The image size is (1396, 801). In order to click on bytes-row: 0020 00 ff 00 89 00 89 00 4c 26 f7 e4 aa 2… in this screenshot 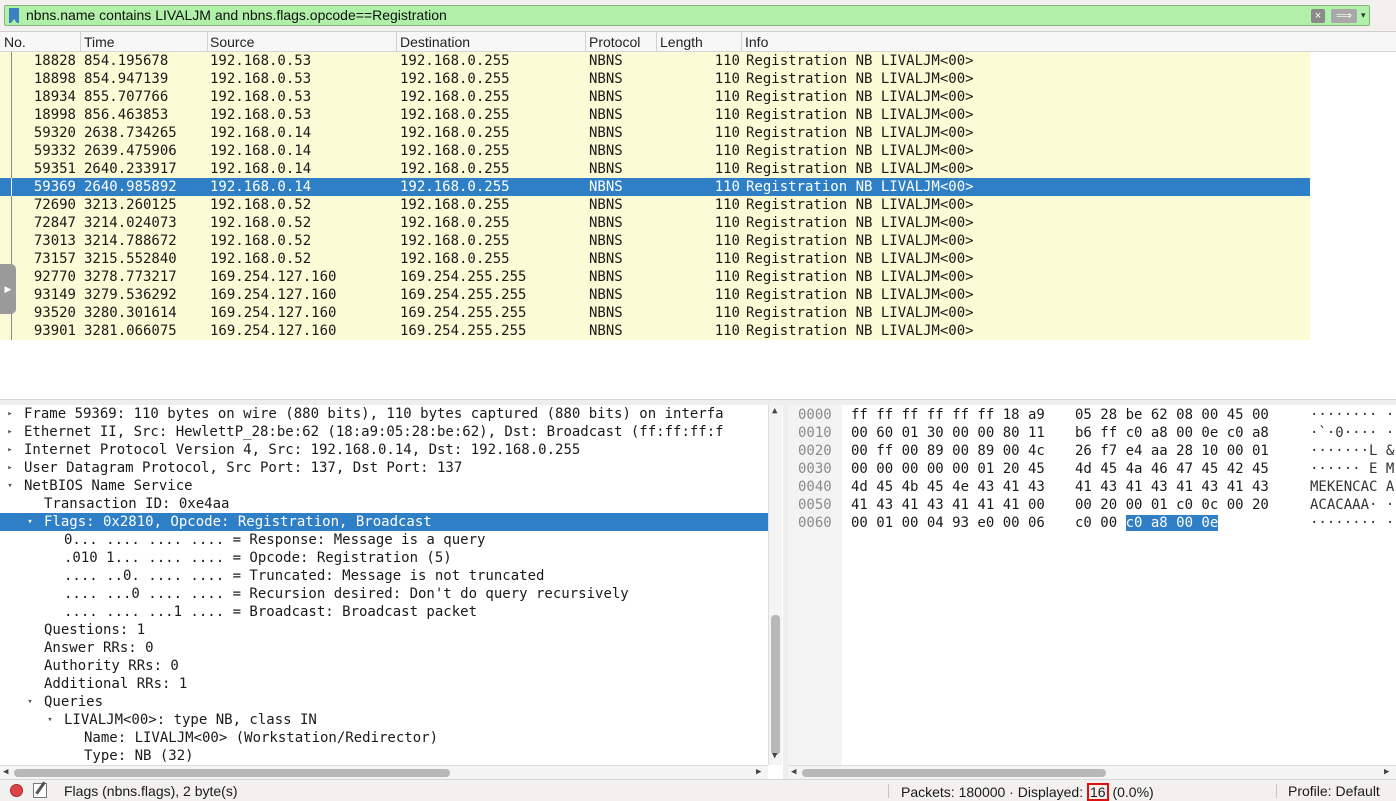, I will do `click(1092, 451)`.